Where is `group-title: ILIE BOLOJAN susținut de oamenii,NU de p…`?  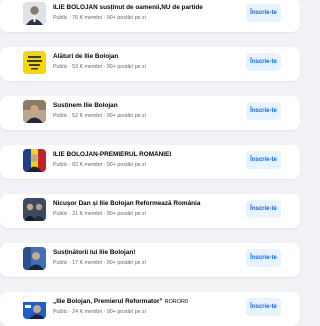
group-title: ILIE BOLOJAN susținut de oamenii,NU de p… is located at coordinates (148, 7).